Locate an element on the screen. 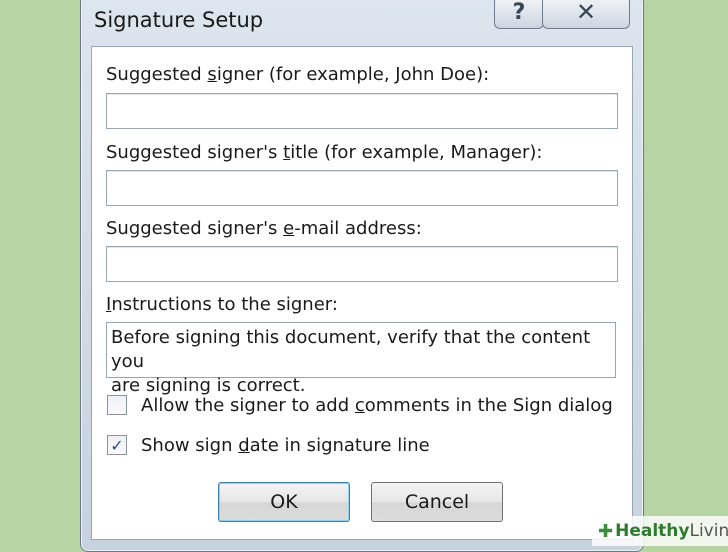 Image resolution: width=728 pixels, height=552 pixels. ok-button: OK is located at coordinates (284, 502).